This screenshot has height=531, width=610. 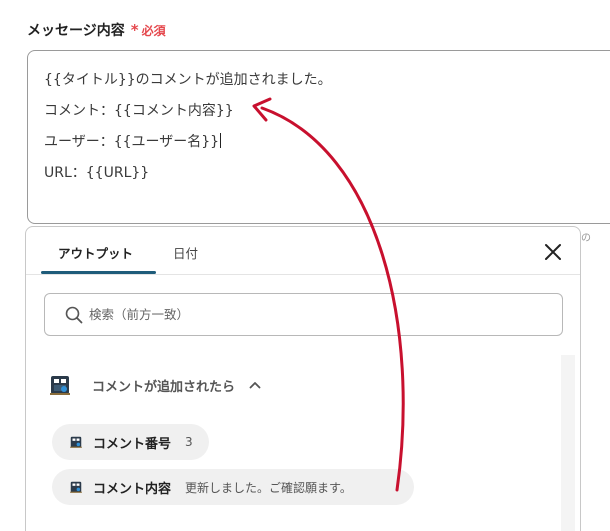 What do you see at coordinates (132, 142) in the screenshot?
I see `message-line-3-text: ユーザー：{{ユーザー名}}` at bounding box center [132, 142].